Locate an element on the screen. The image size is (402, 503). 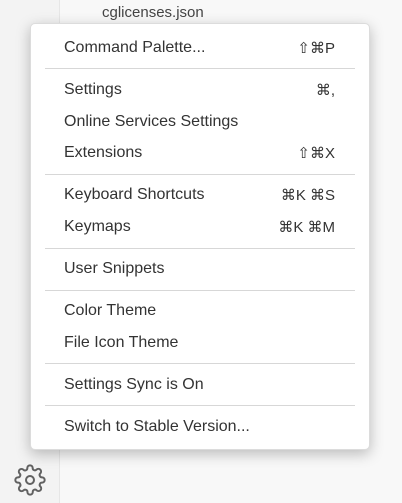
menu-item-shortcut: ⇧⌘P is located at coordinates (316, 48).